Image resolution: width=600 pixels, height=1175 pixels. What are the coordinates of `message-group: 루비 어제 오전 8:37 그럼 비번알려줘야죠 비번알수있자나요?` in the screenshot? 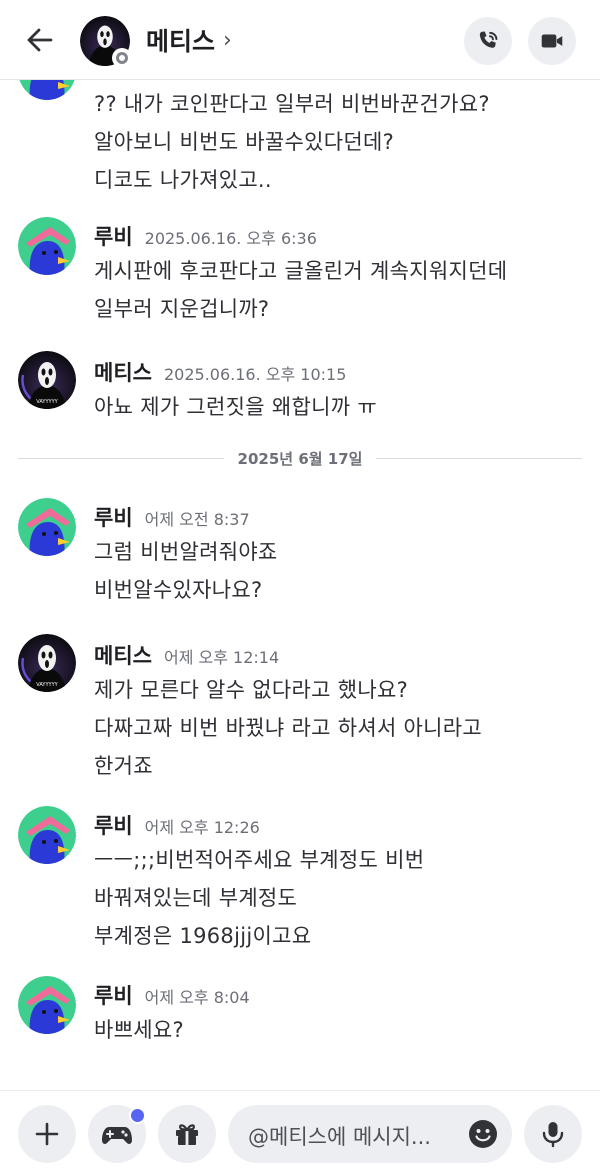 It's located at (300, 553).